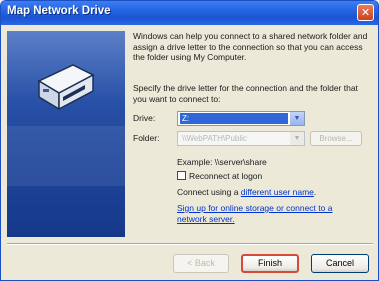 This screenshot has width=379, height=281. Describe the element at coordinates (59, 11) in the screenshot. I see `window-title: Map Network Drive` at that location.